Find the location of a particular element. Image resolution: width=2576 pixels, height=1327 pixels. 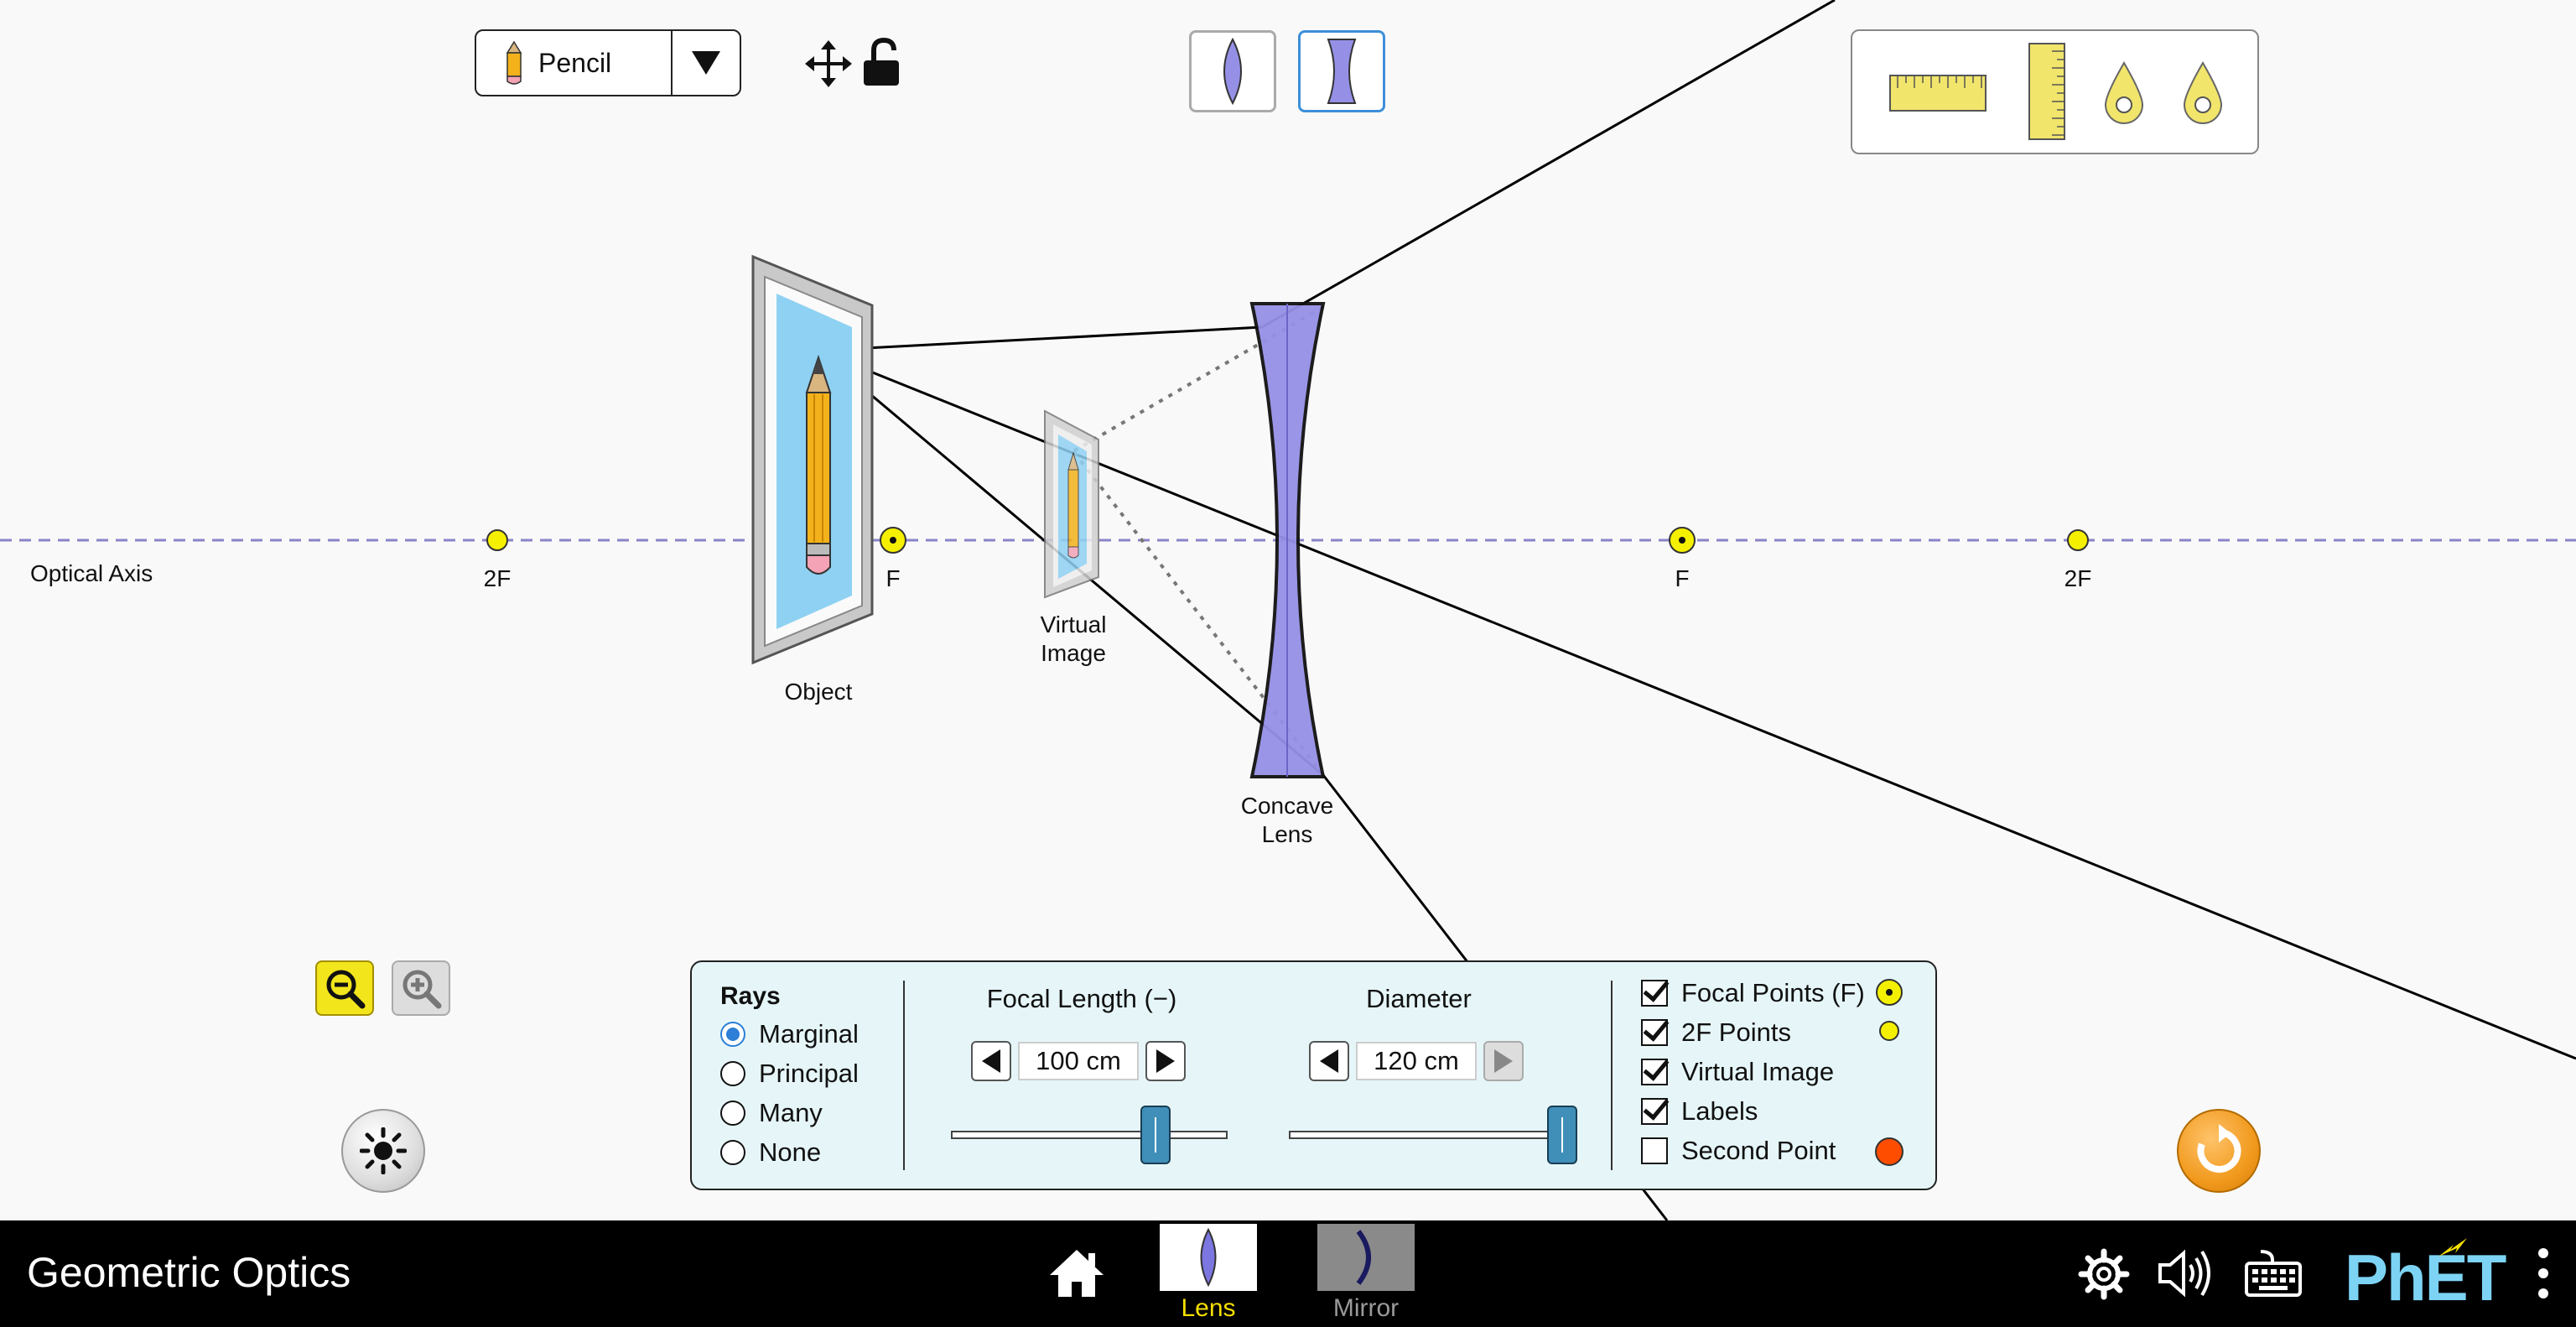

check-labels: Labels is located at coordinates (1699, 1111).